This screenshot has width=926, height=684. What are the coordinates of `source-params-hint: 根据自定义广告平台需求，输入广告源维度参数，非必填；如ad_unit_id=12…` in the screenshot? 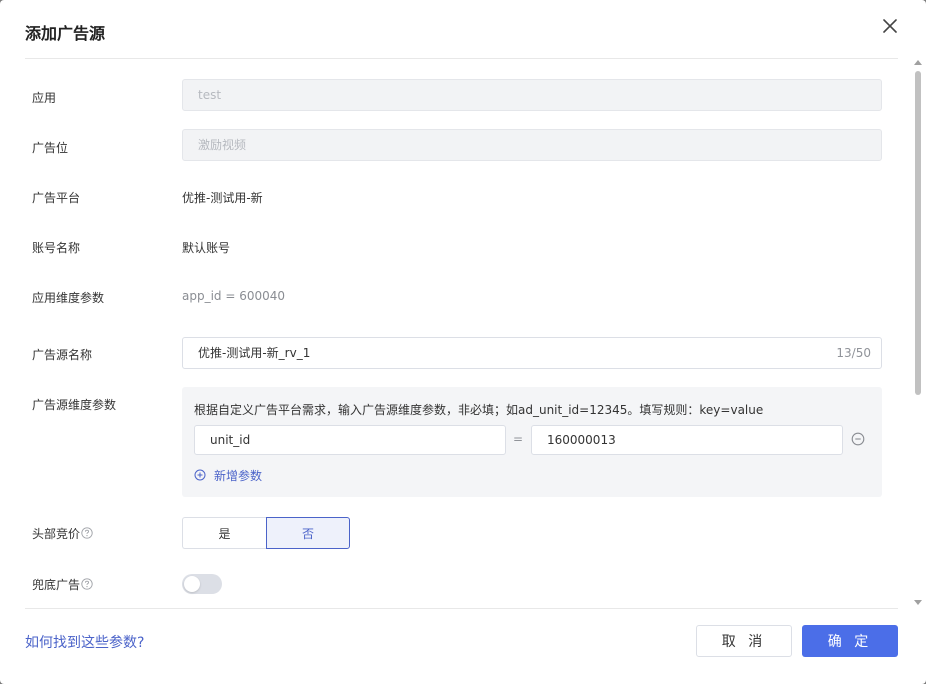 It's located at (479, 410).